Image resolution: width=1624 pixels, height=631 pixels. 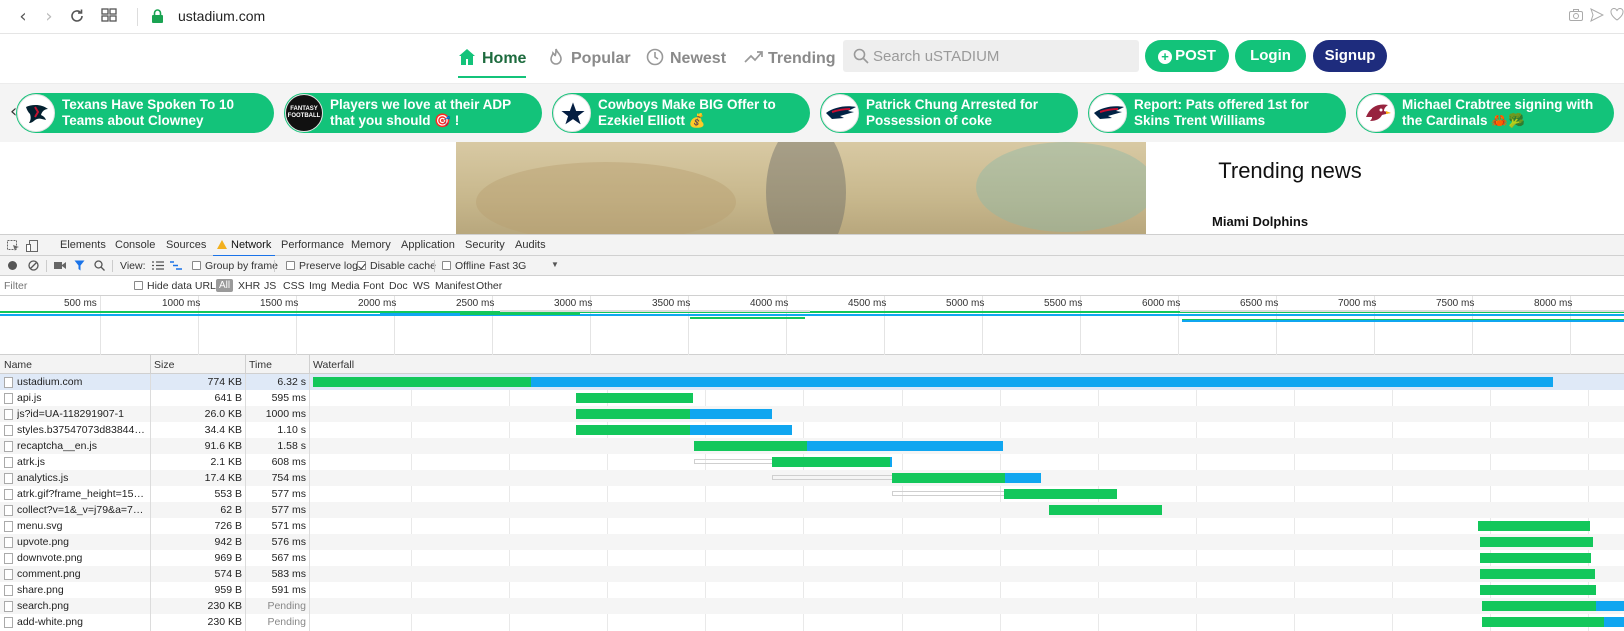 I want to click on column-name: Name, so click(x=18, y=365).